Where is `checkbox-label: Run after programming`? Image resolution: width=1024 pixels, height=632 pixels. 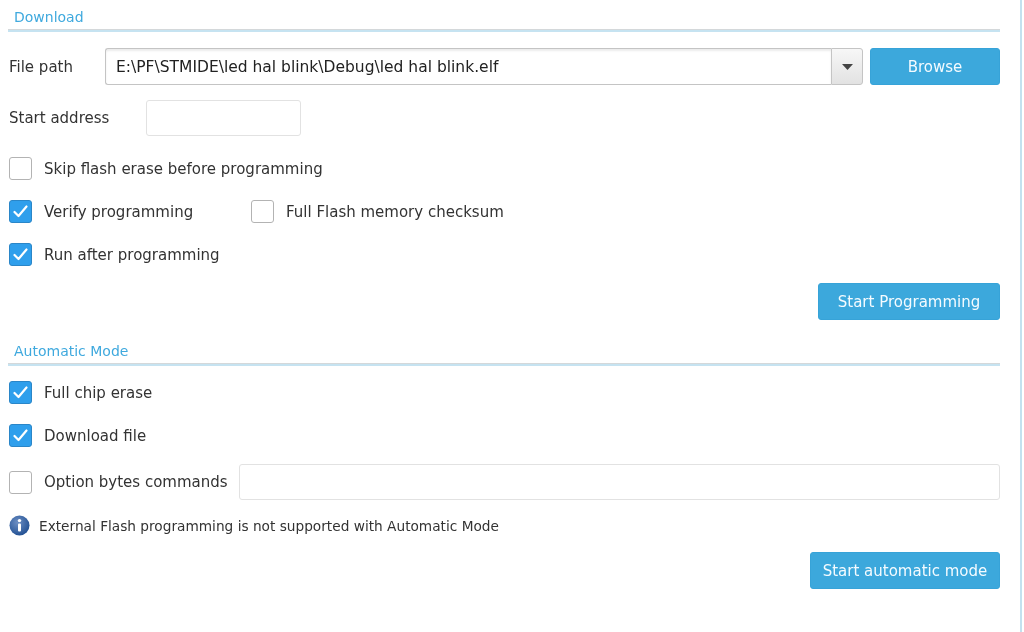
checkbox-label: Run after programming is located at coordinates (132, 254).